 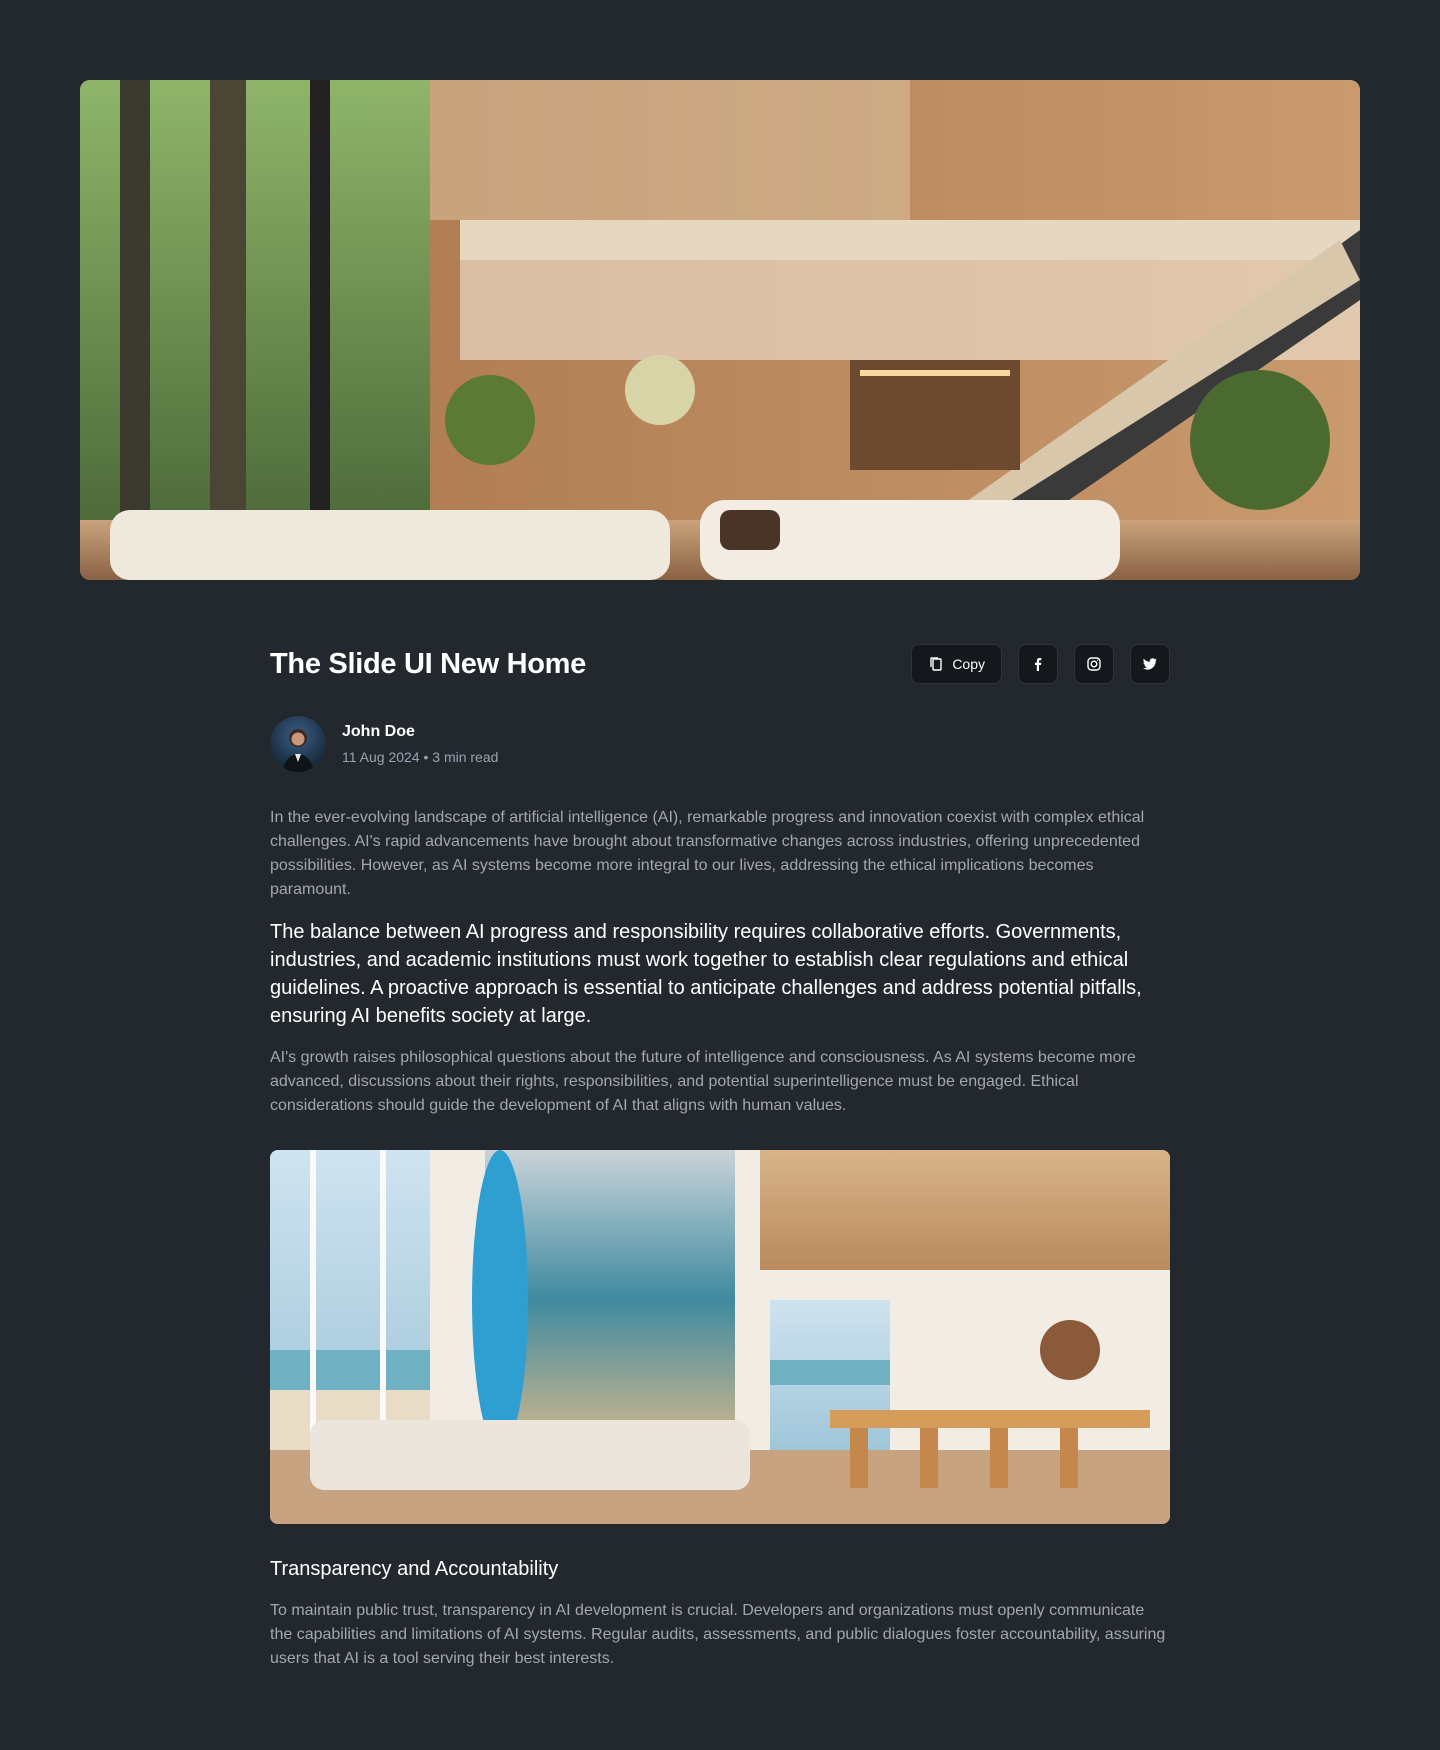 I want to click on author-info: John Doe 11 Aug 2024 • 3 min read, so click(x=420, y=744).